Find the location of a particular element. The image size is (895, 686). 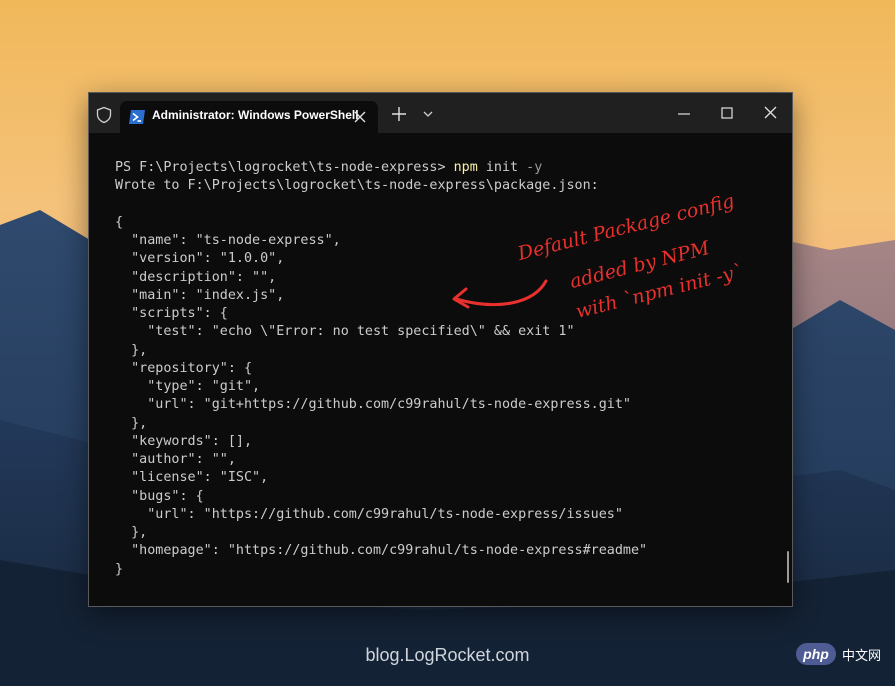

scrollbar-thumb is located at coordinates (788, 567).